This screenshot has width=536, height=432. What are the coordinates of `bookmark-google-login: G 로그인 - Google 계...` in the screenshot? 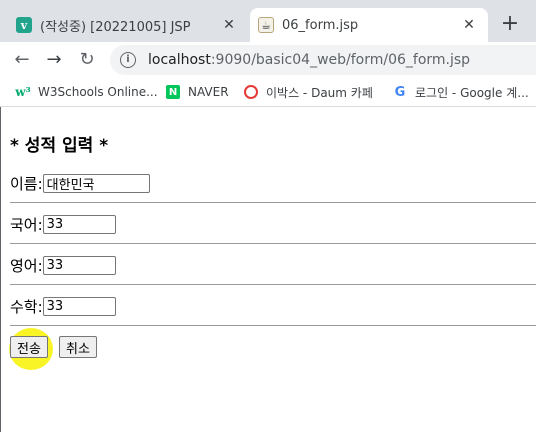 It's located at (461, 92).